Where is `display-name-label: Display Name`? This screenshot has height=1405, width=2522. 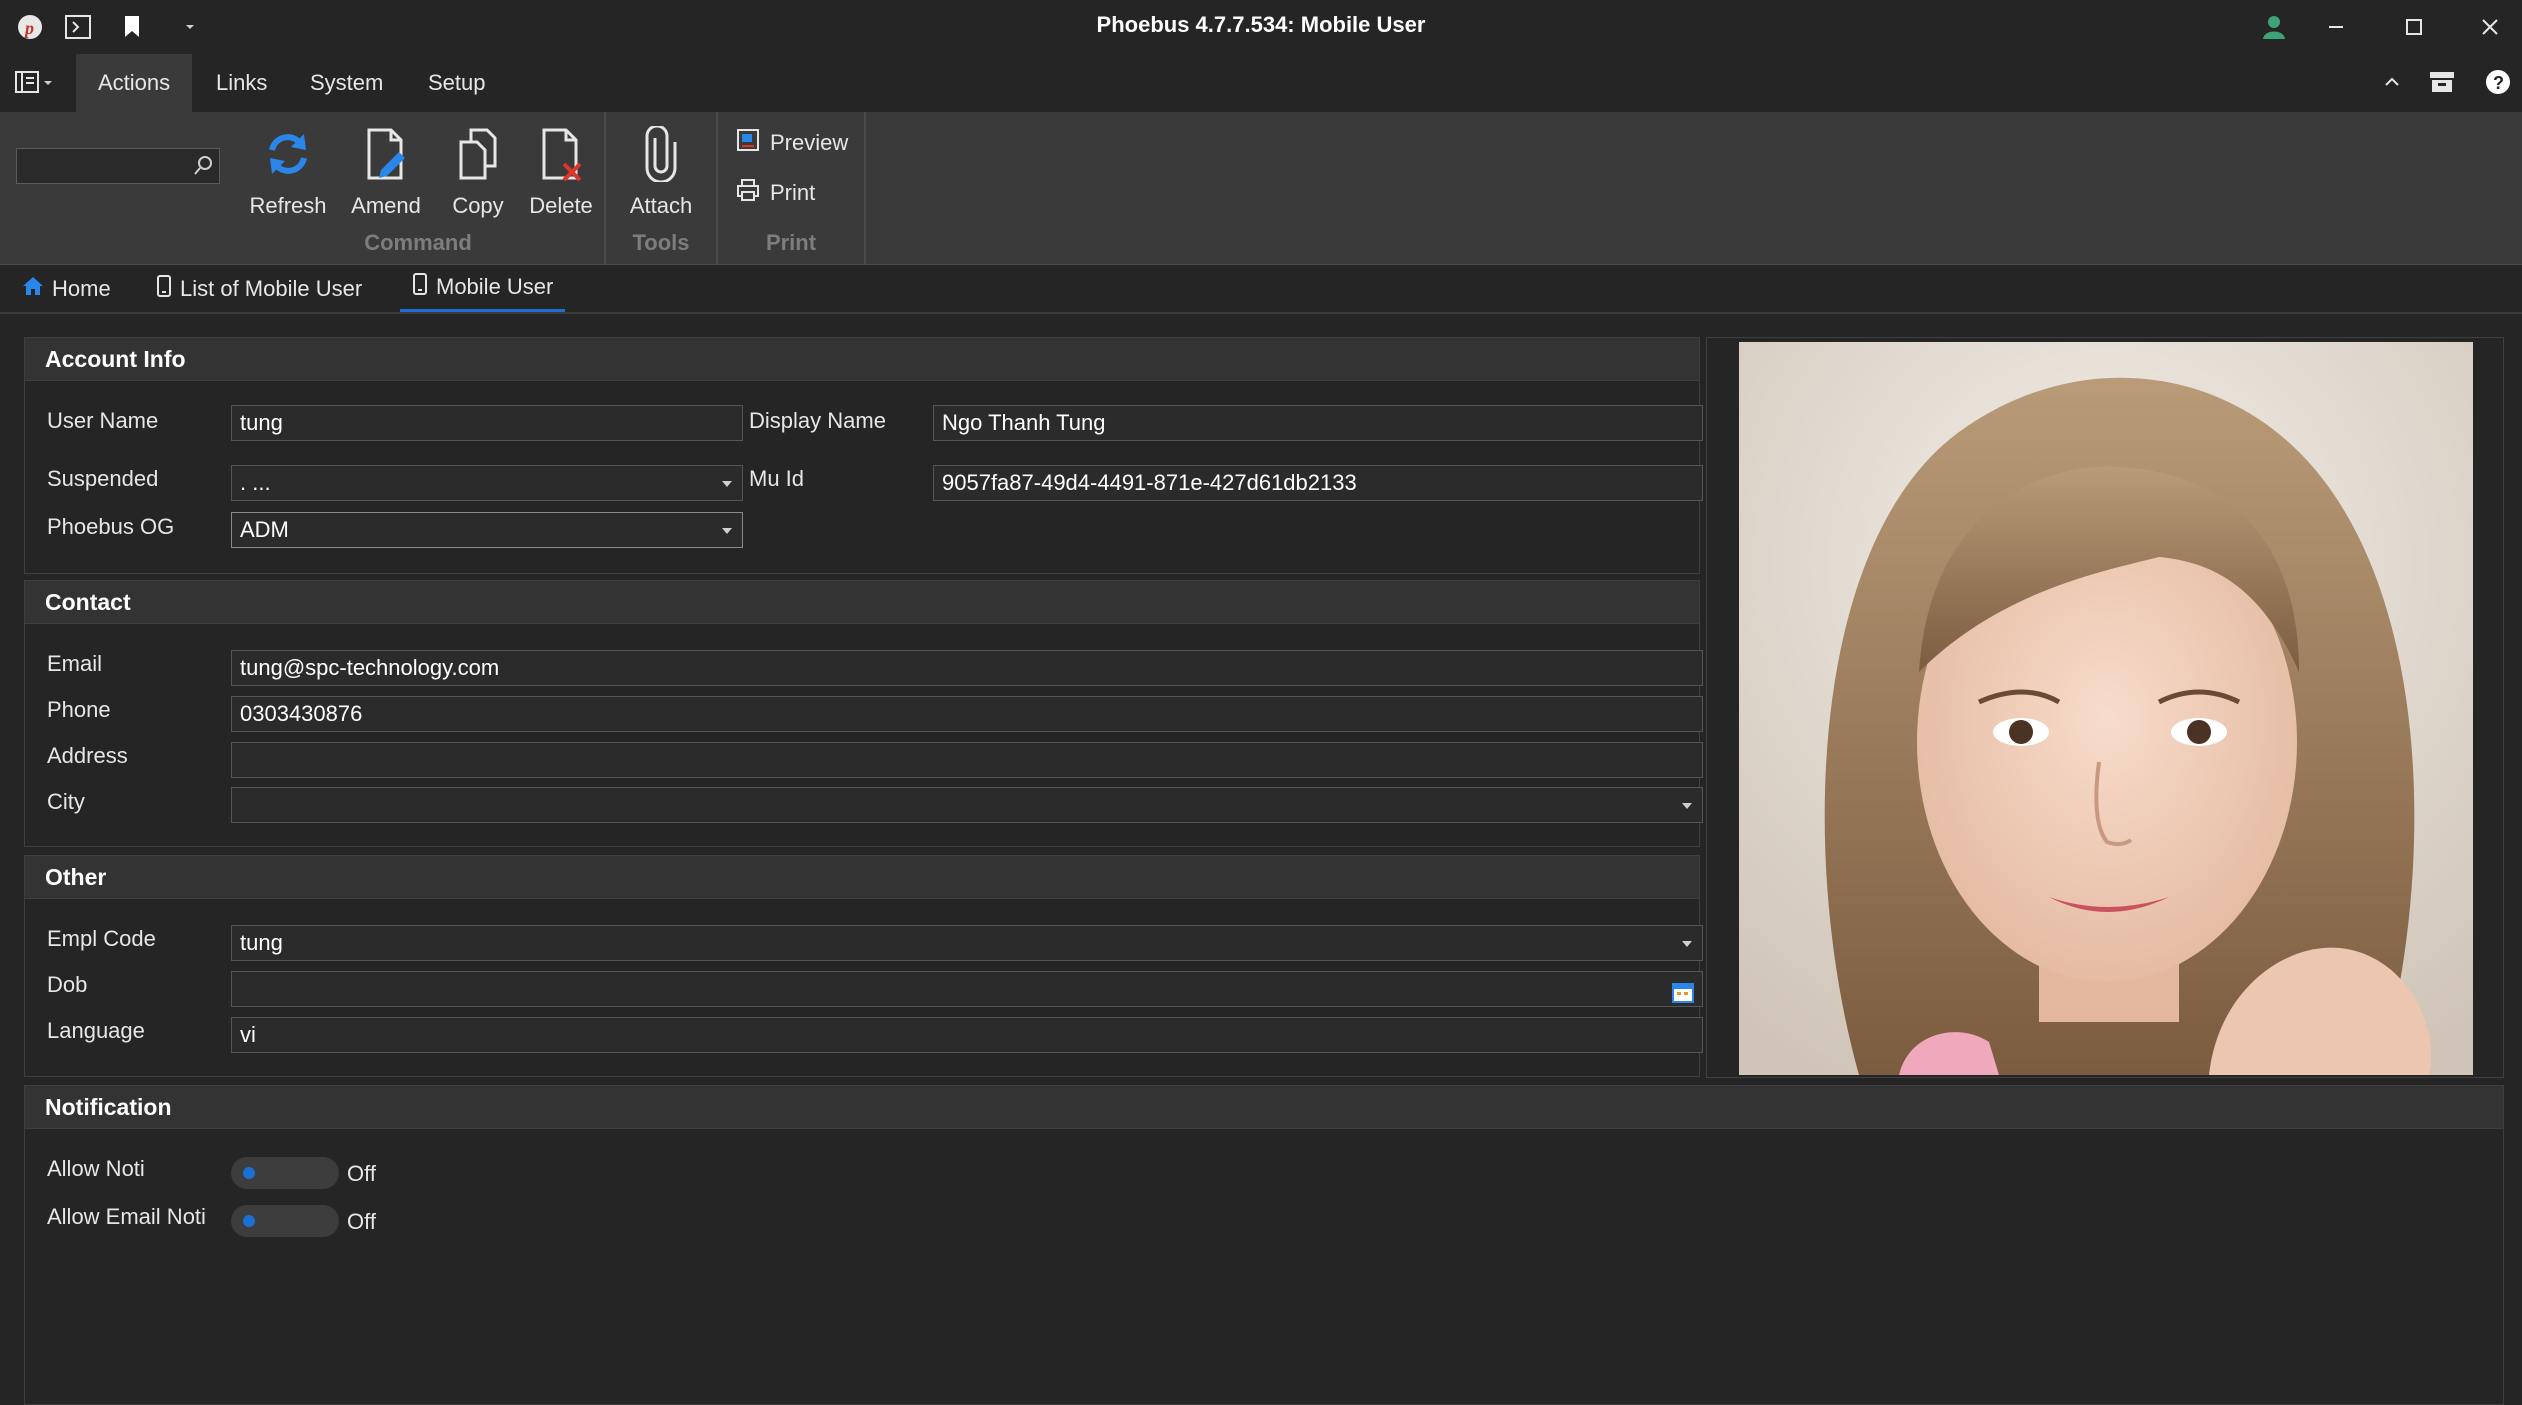
display-name-label: Display Name is located at coordinates (817, 420).